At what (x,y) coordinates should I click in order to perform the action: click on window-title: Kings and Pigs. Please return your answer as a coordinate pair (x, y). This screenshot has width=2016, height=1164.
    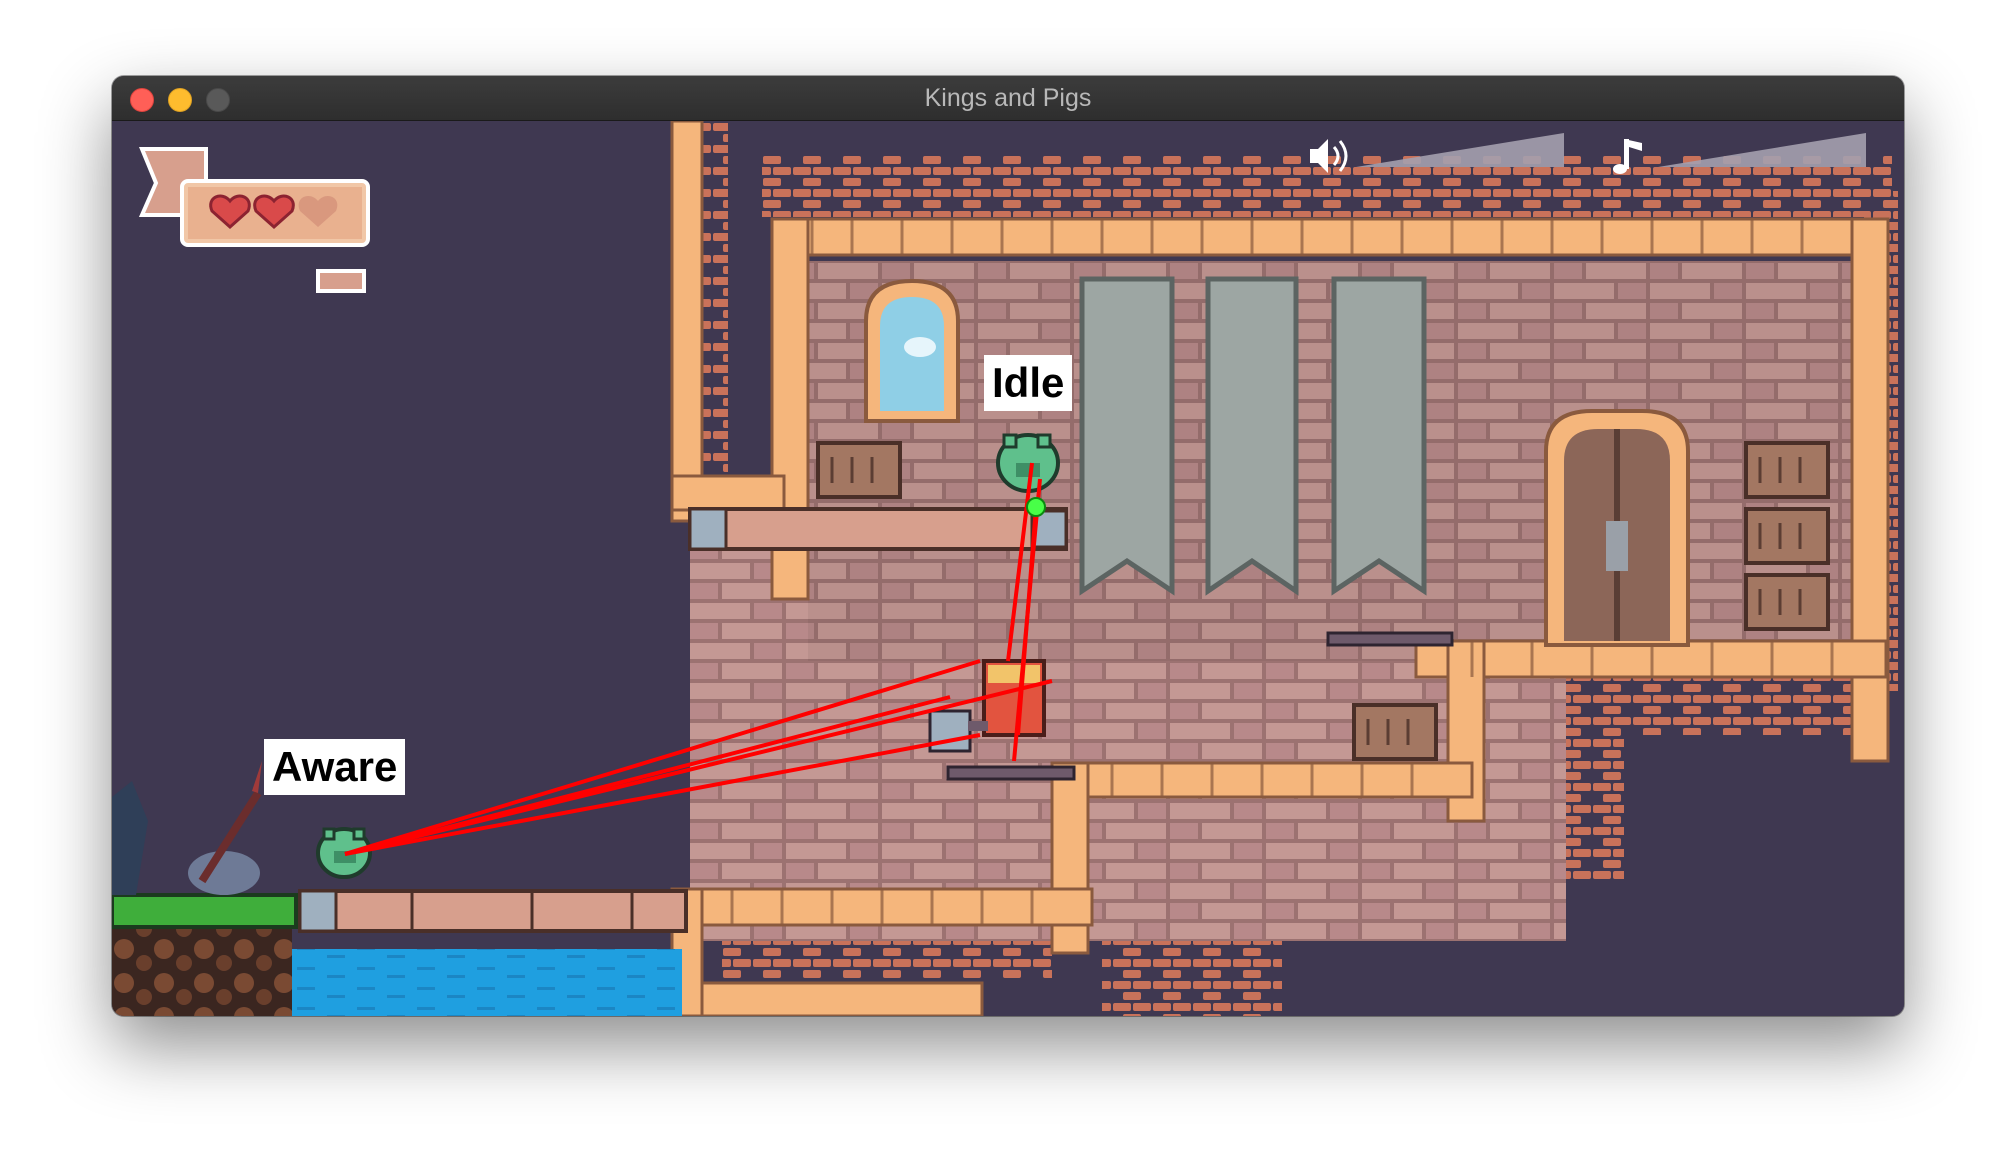
    Looking at the image, I should click on (1008, 98).